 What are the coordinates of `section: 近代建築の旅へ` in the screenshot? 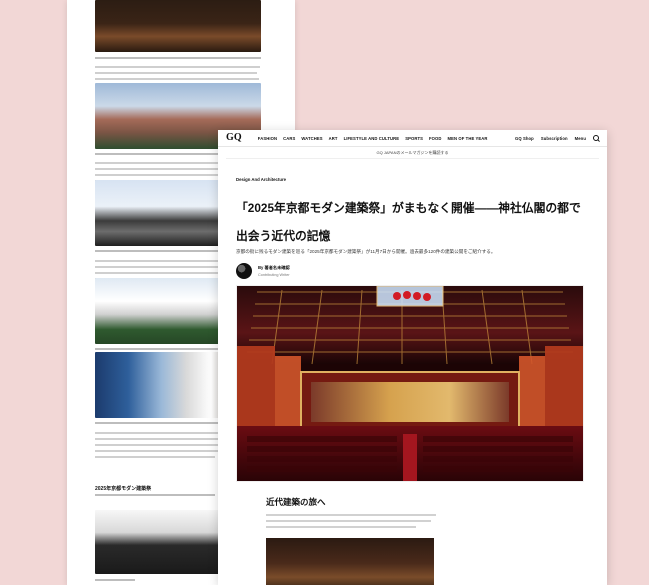 It's located at (412, 540).